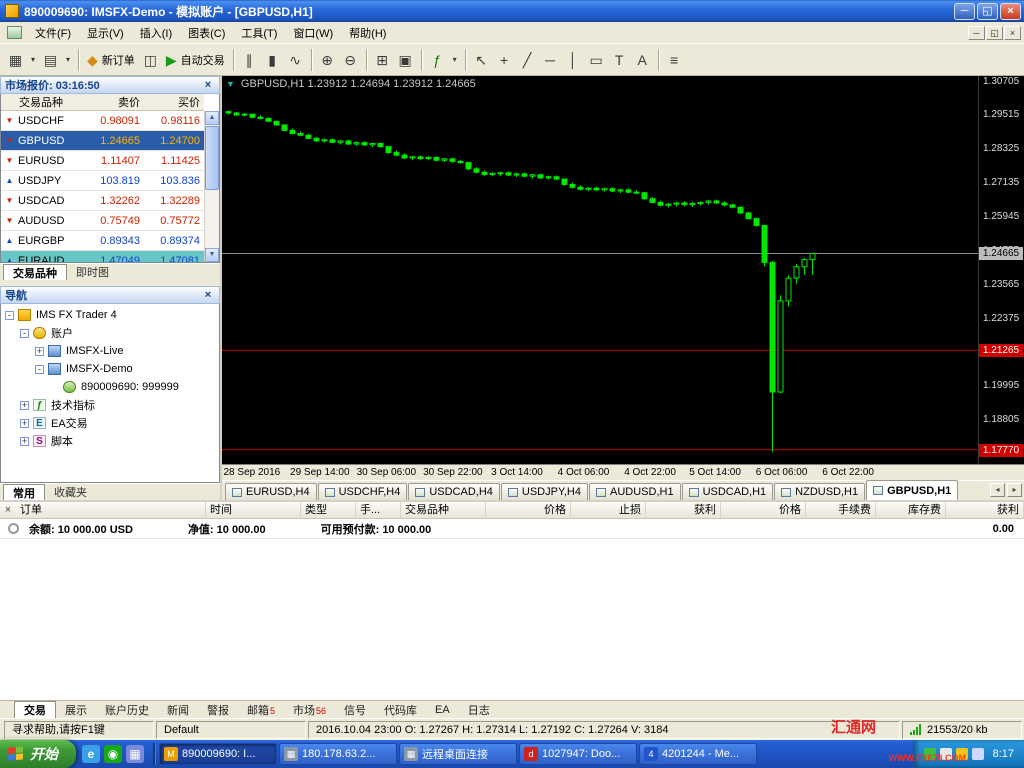 This screenshot has width=1024, height=768. What do you see at coordinates (70, 492) in the screenshot?
I see `tab-favorites: 收藏夹` at bounding box center [70, 492].